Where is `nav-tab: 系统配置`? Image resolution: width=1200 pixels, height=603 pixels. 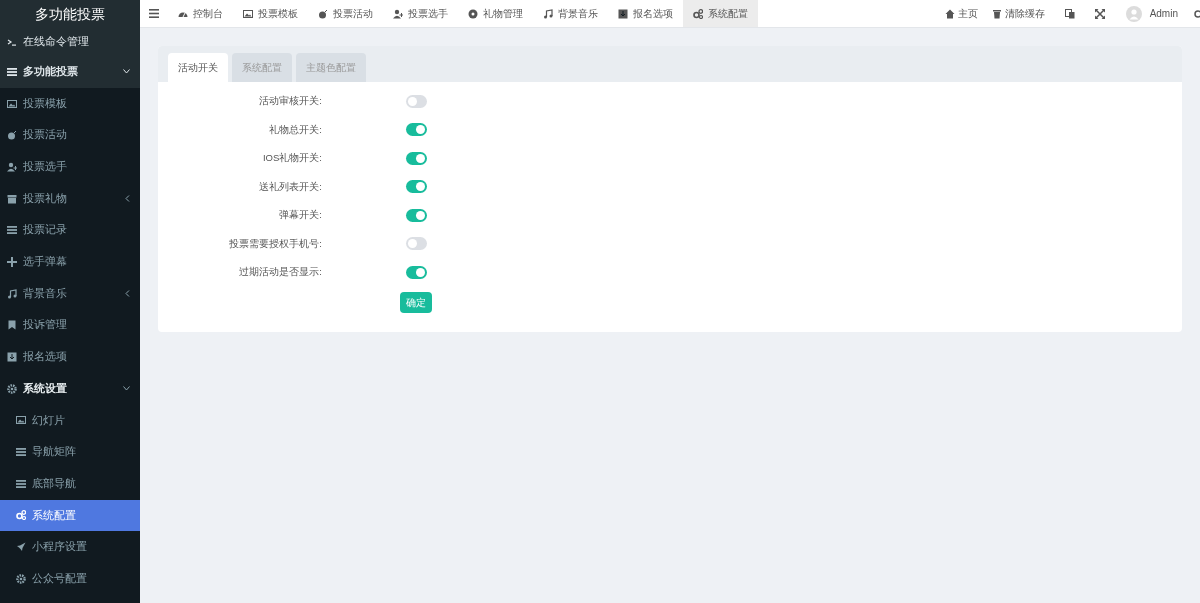
nav-tab: 系统配置 is located at coordinates (720, 13).